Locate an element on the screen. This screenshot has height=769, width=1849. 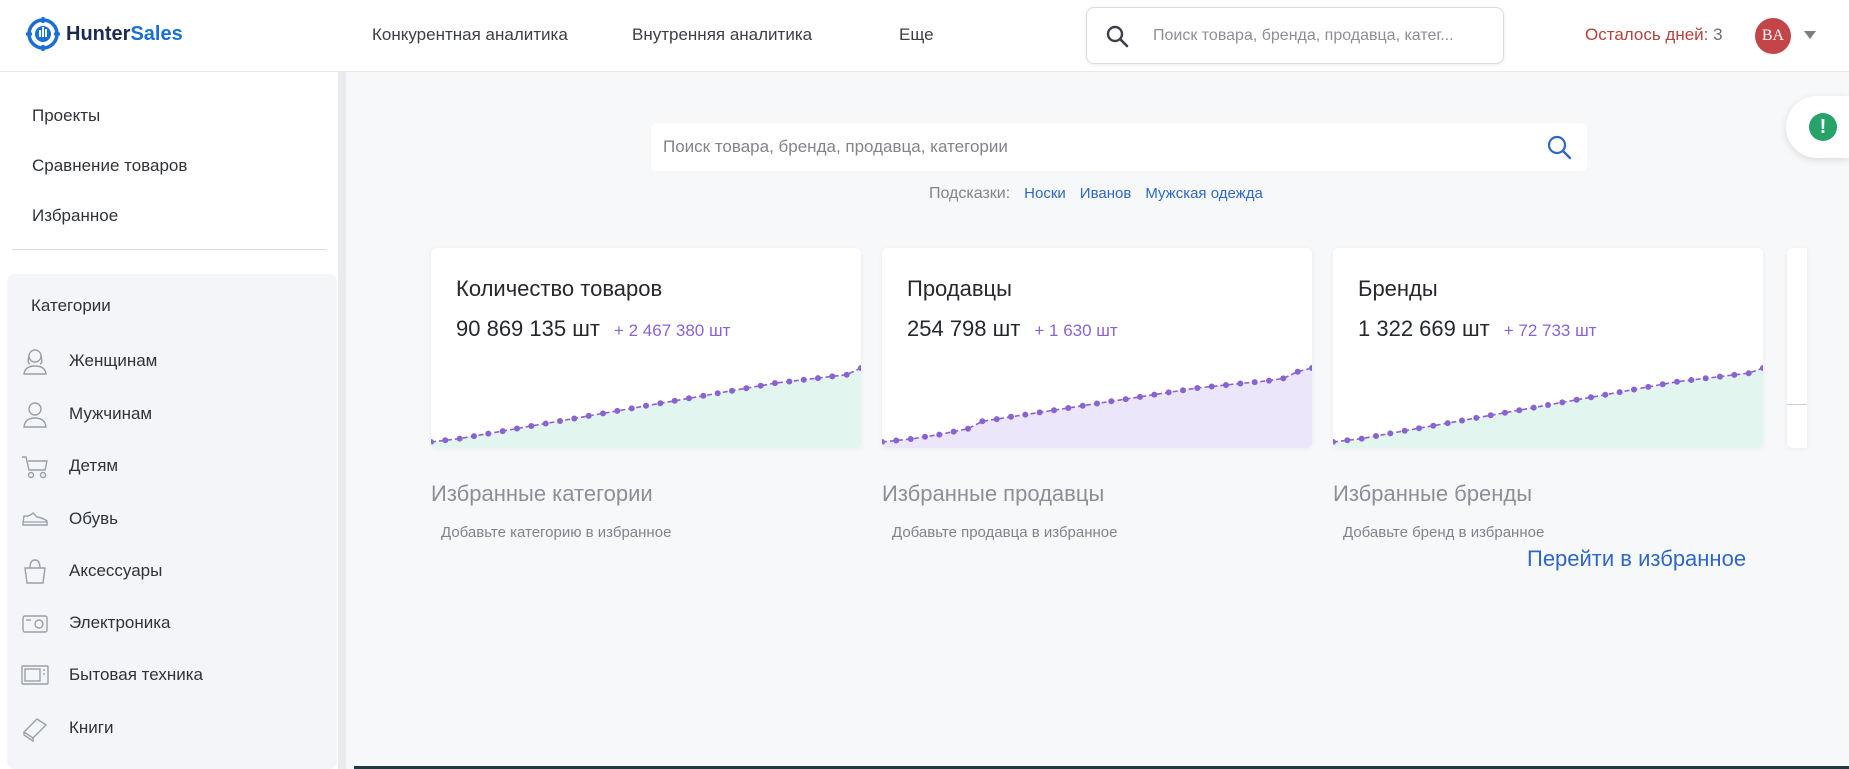
microwave-icon is located at coordinates (35, 675).